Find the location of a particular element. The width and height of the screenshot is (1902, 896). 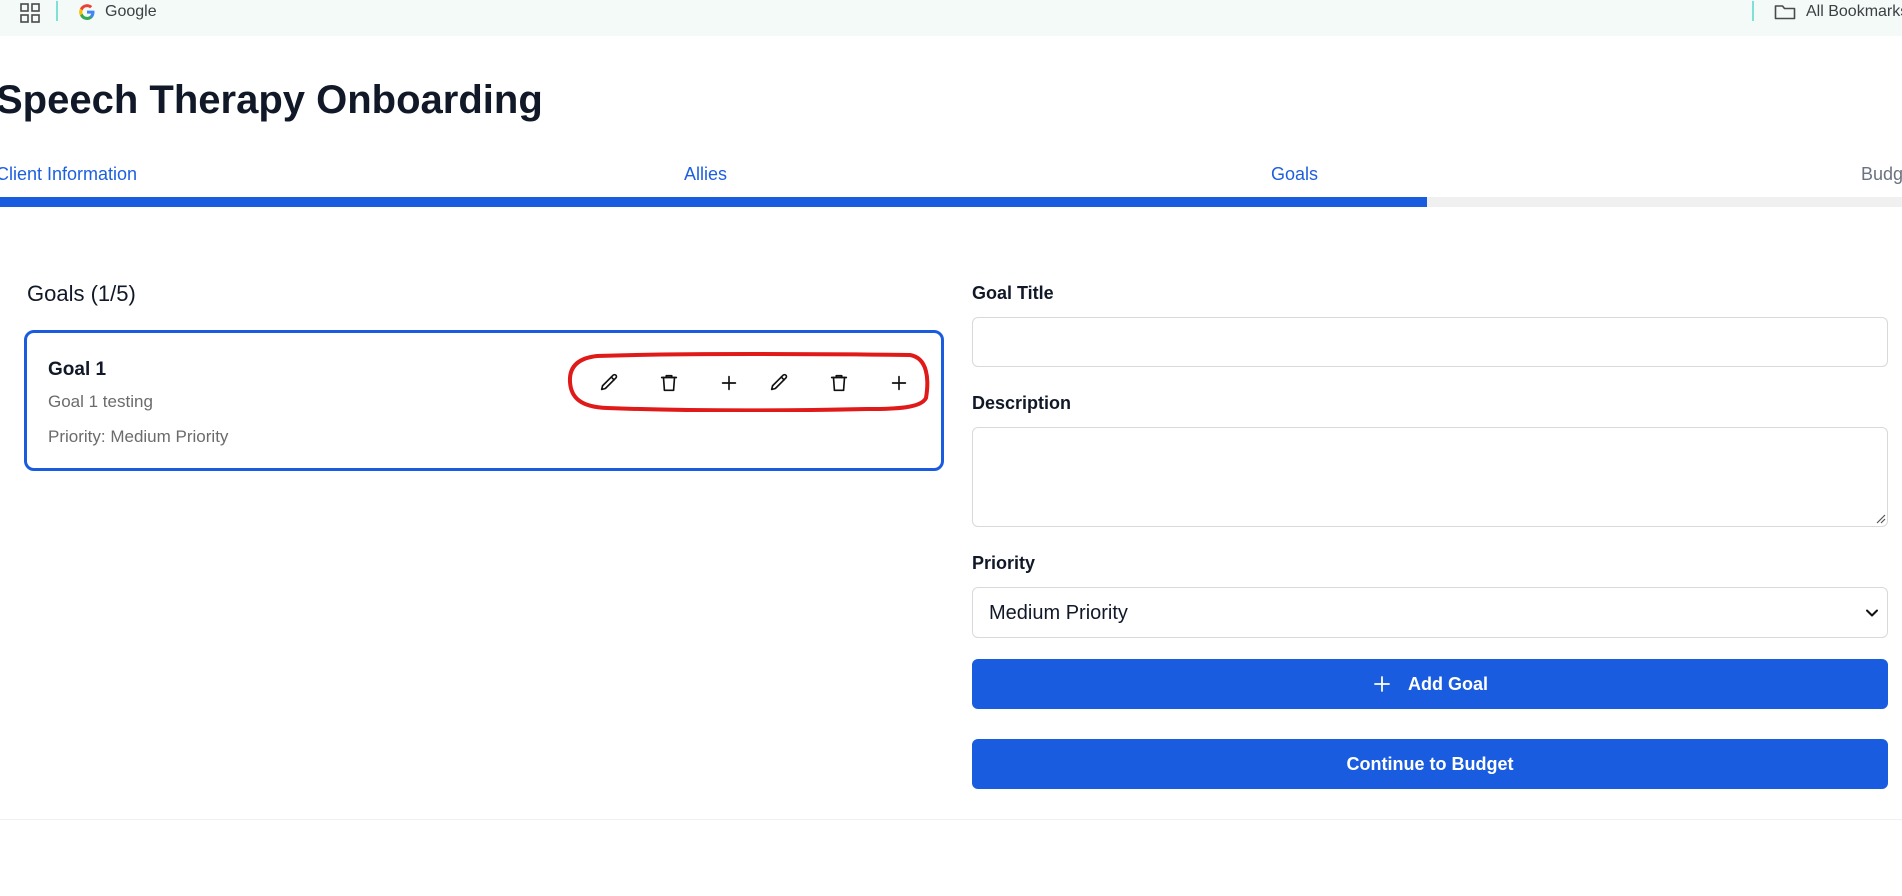

chevron-down-icon is located at coordinates (1872, 613).